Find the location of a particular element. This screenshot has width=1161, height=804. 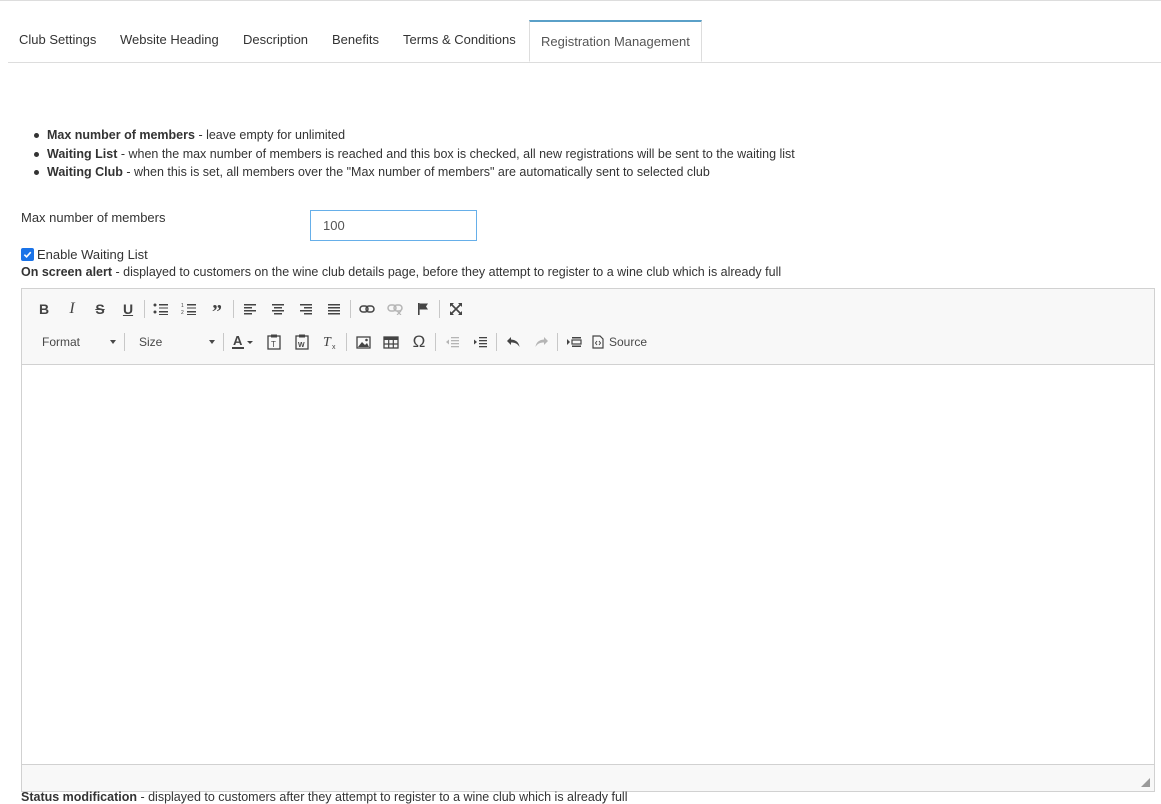

checkmark-icon is located at coordinates (27, 254).